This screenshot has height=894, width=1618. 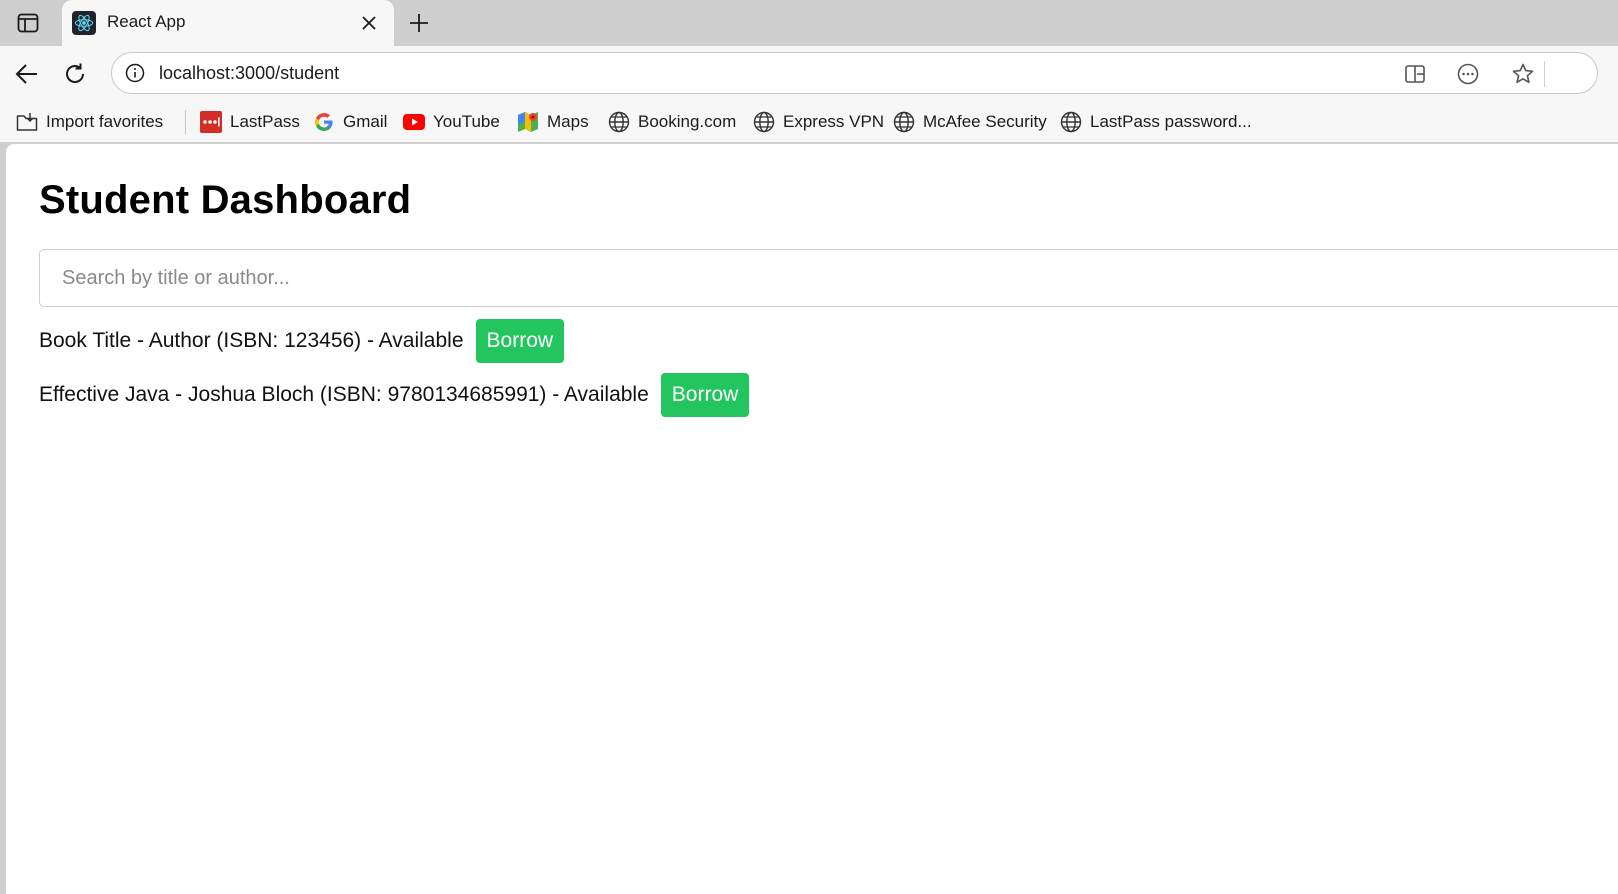 I want to click on tab-title: React App, so click(x=146, y=21).